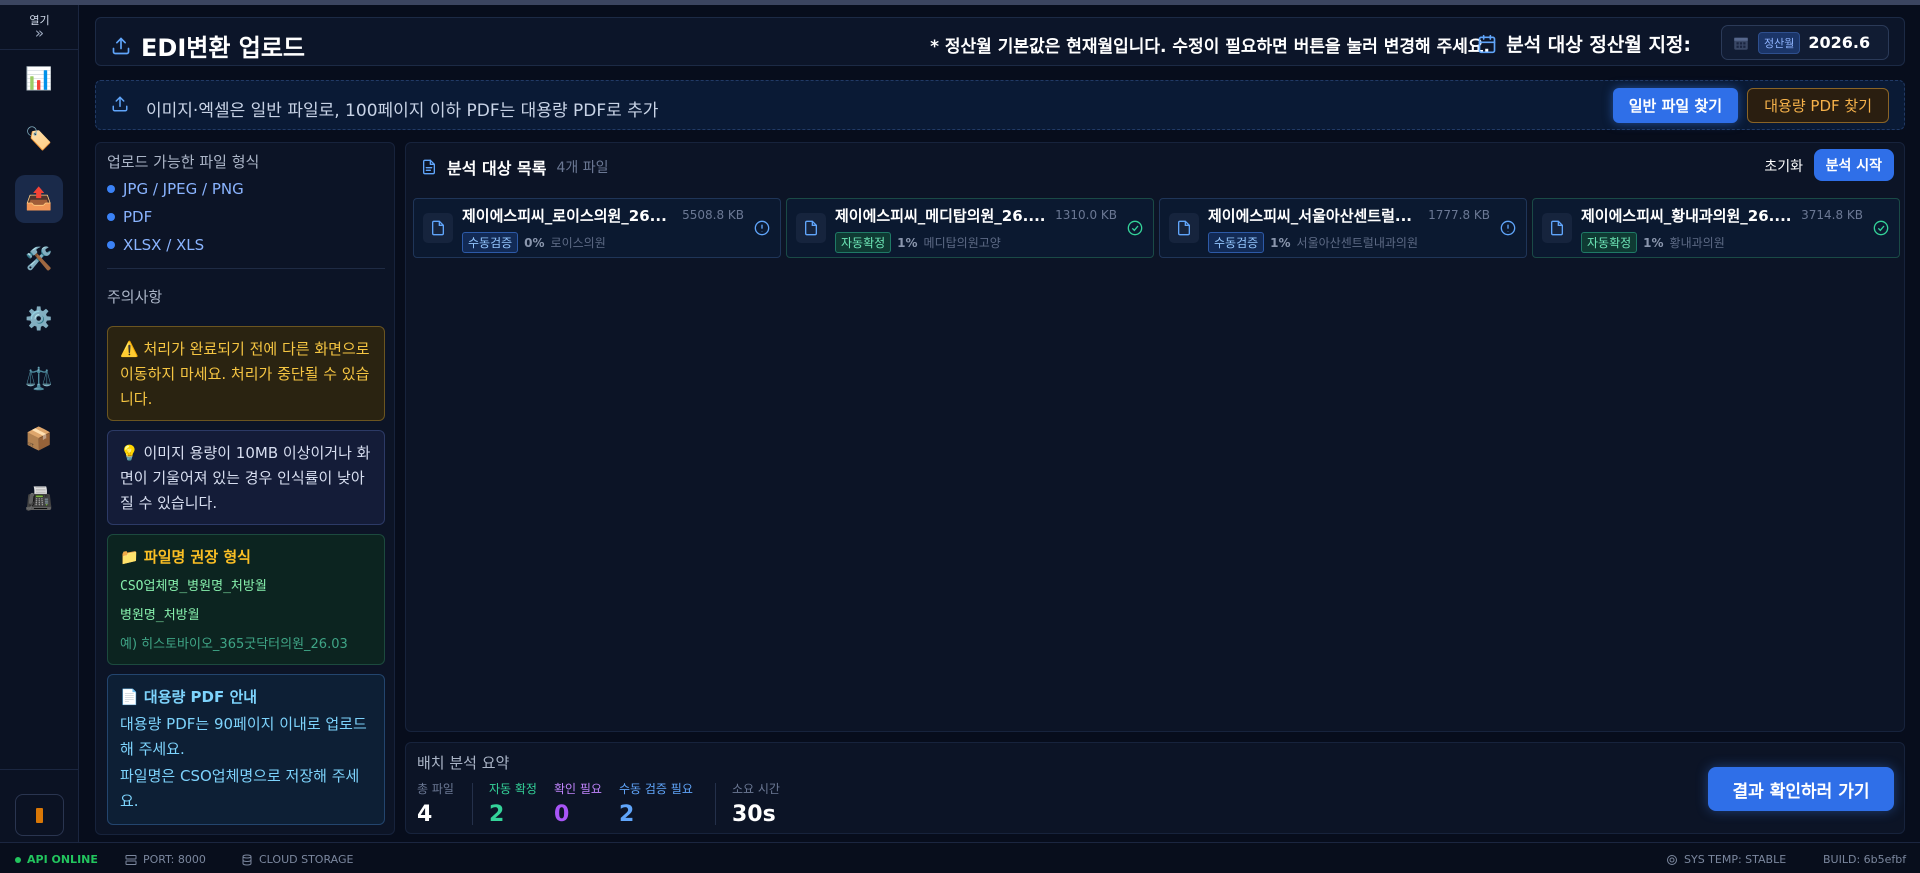 The image size is (1920, 873). Describe the element at coordinates (247, 860) in the screenshot. I see `database-icon` at that location.